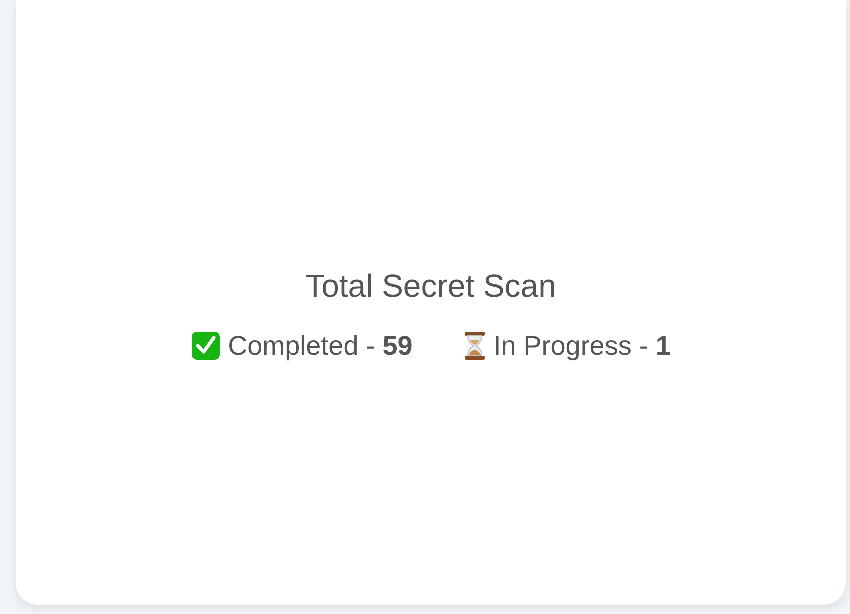 The height and width of the screenshot is (614, 850). What do you see at coordinates (474, 346) in the screenshot?
I see `hourglass-icon` at bounding box center [474, 346].